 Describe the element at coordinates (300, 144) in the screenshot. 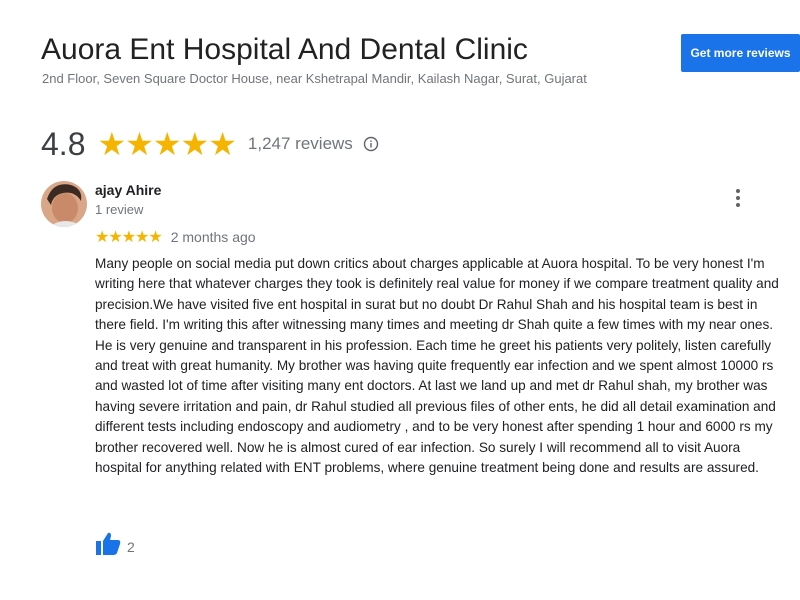

I see `review-count-link: 1,247 reviews` at that location.